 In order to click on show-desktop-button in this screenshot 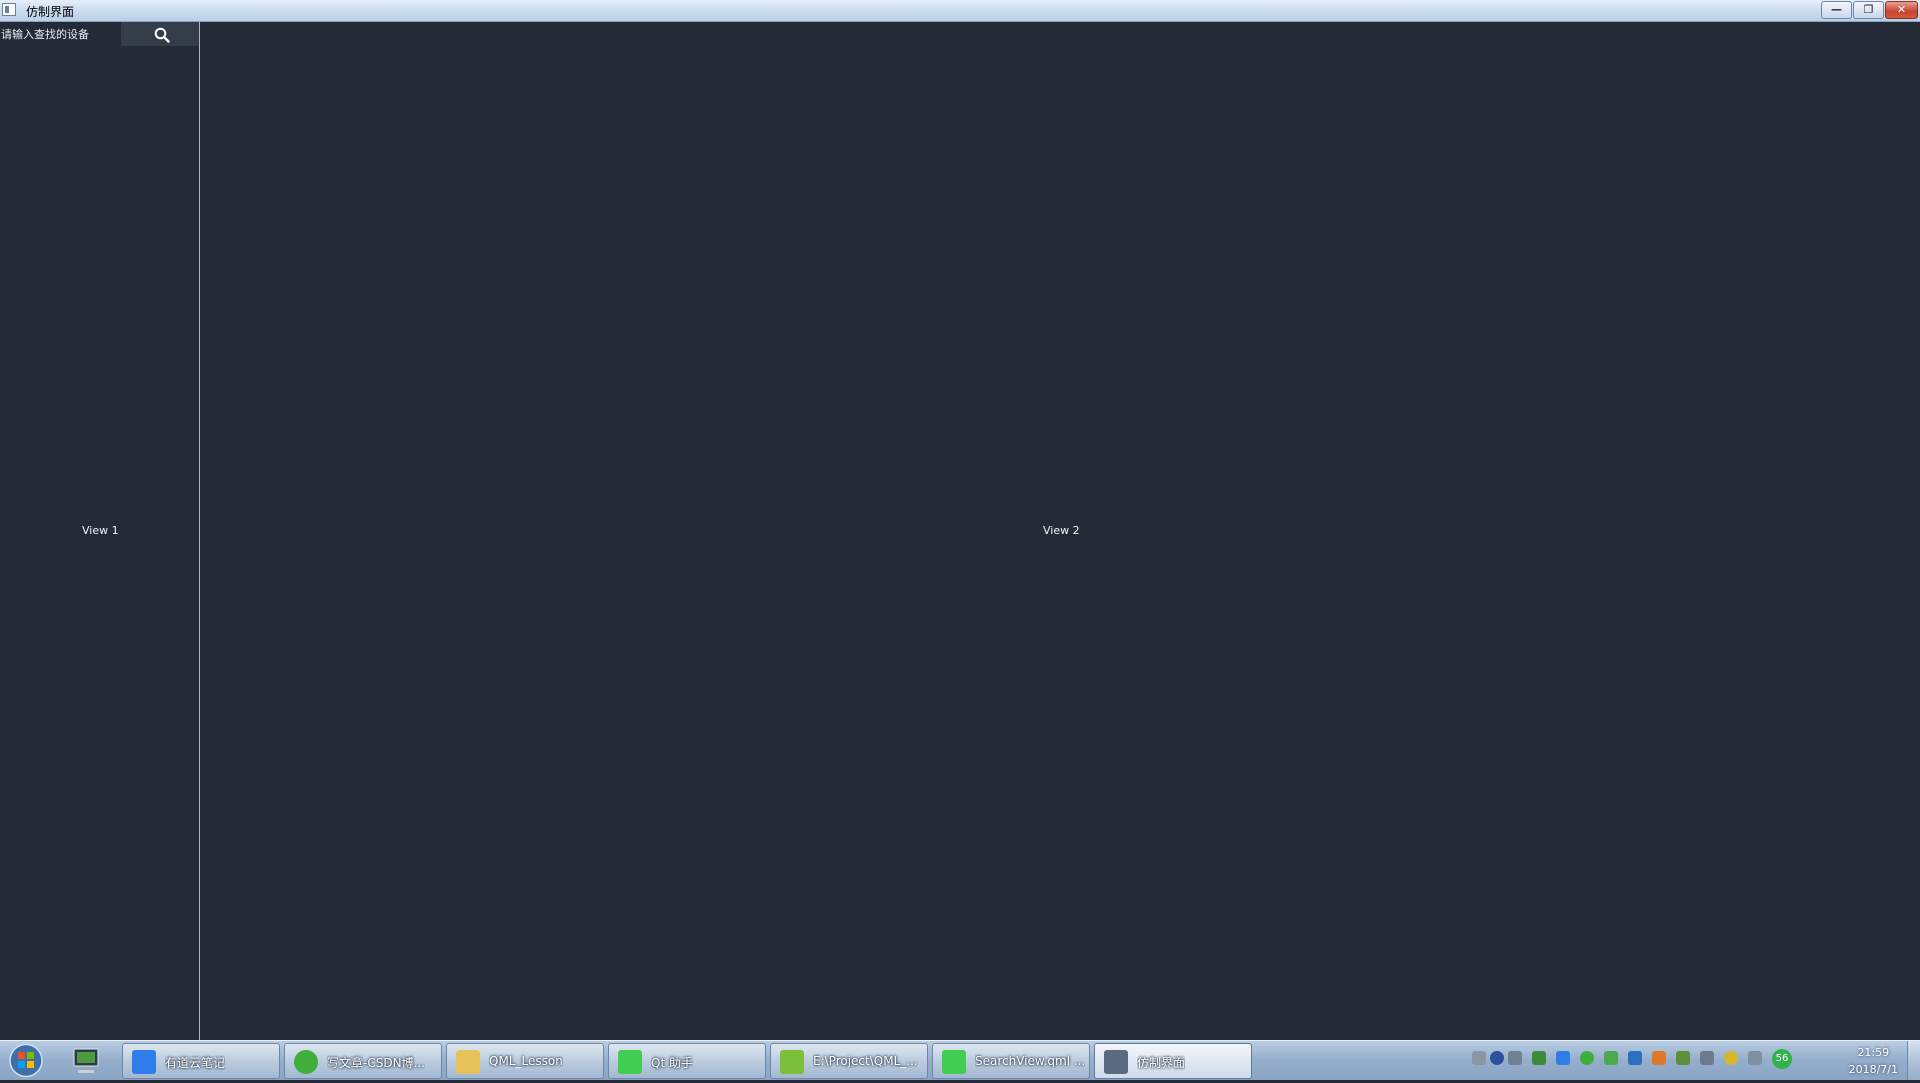, I will do `click(1913, 1060)`.